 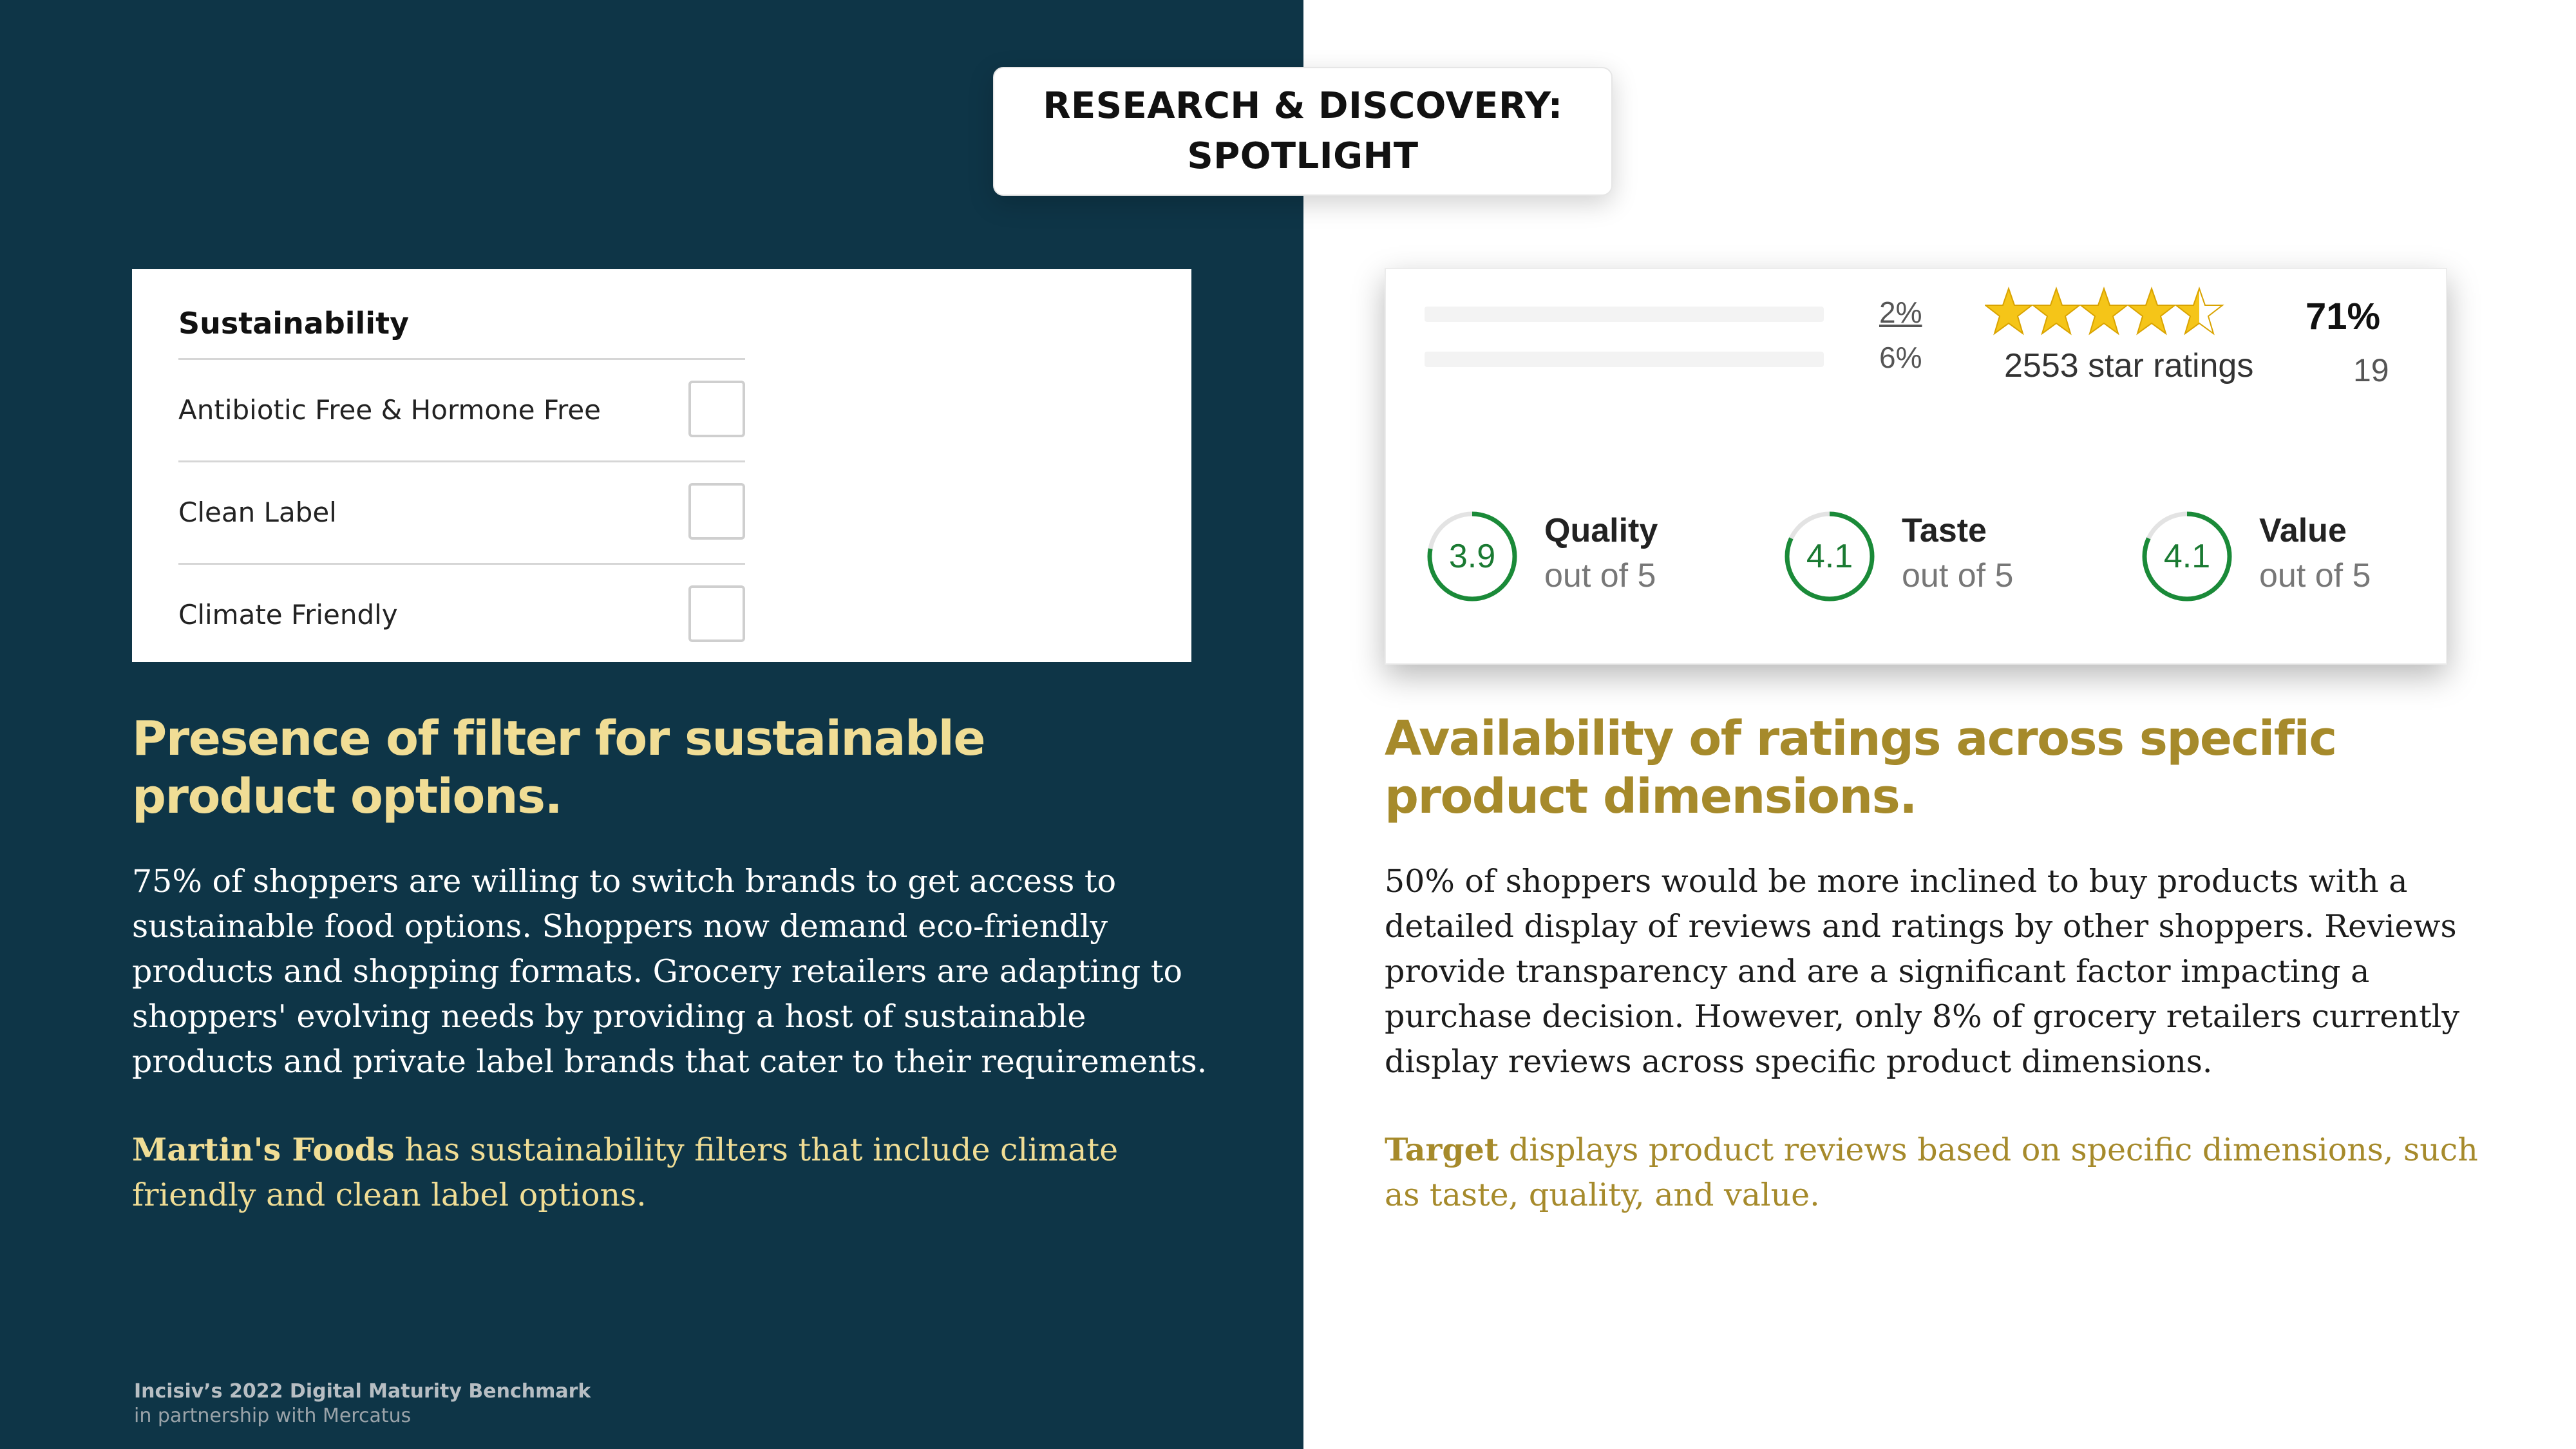 I want to click on dimension-value: 4.1 Value out of 5, so click(x=2293, y=559).